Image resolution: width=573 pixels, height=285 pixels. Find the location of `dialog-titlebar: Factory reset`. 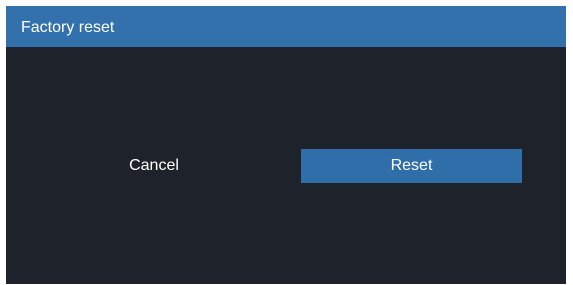

dialog-titlebar: Factory reset is located at coordinates (286, 26).